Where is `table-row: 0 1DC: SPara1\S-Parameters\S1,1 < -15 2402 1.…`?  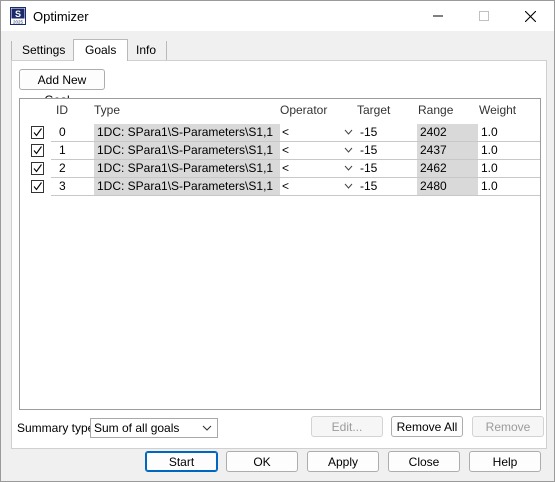
table-row: 0 1DC: SPara1\S-Parameters\S1,1 < -15 2402 1.… is located at coordinates (280, 133).